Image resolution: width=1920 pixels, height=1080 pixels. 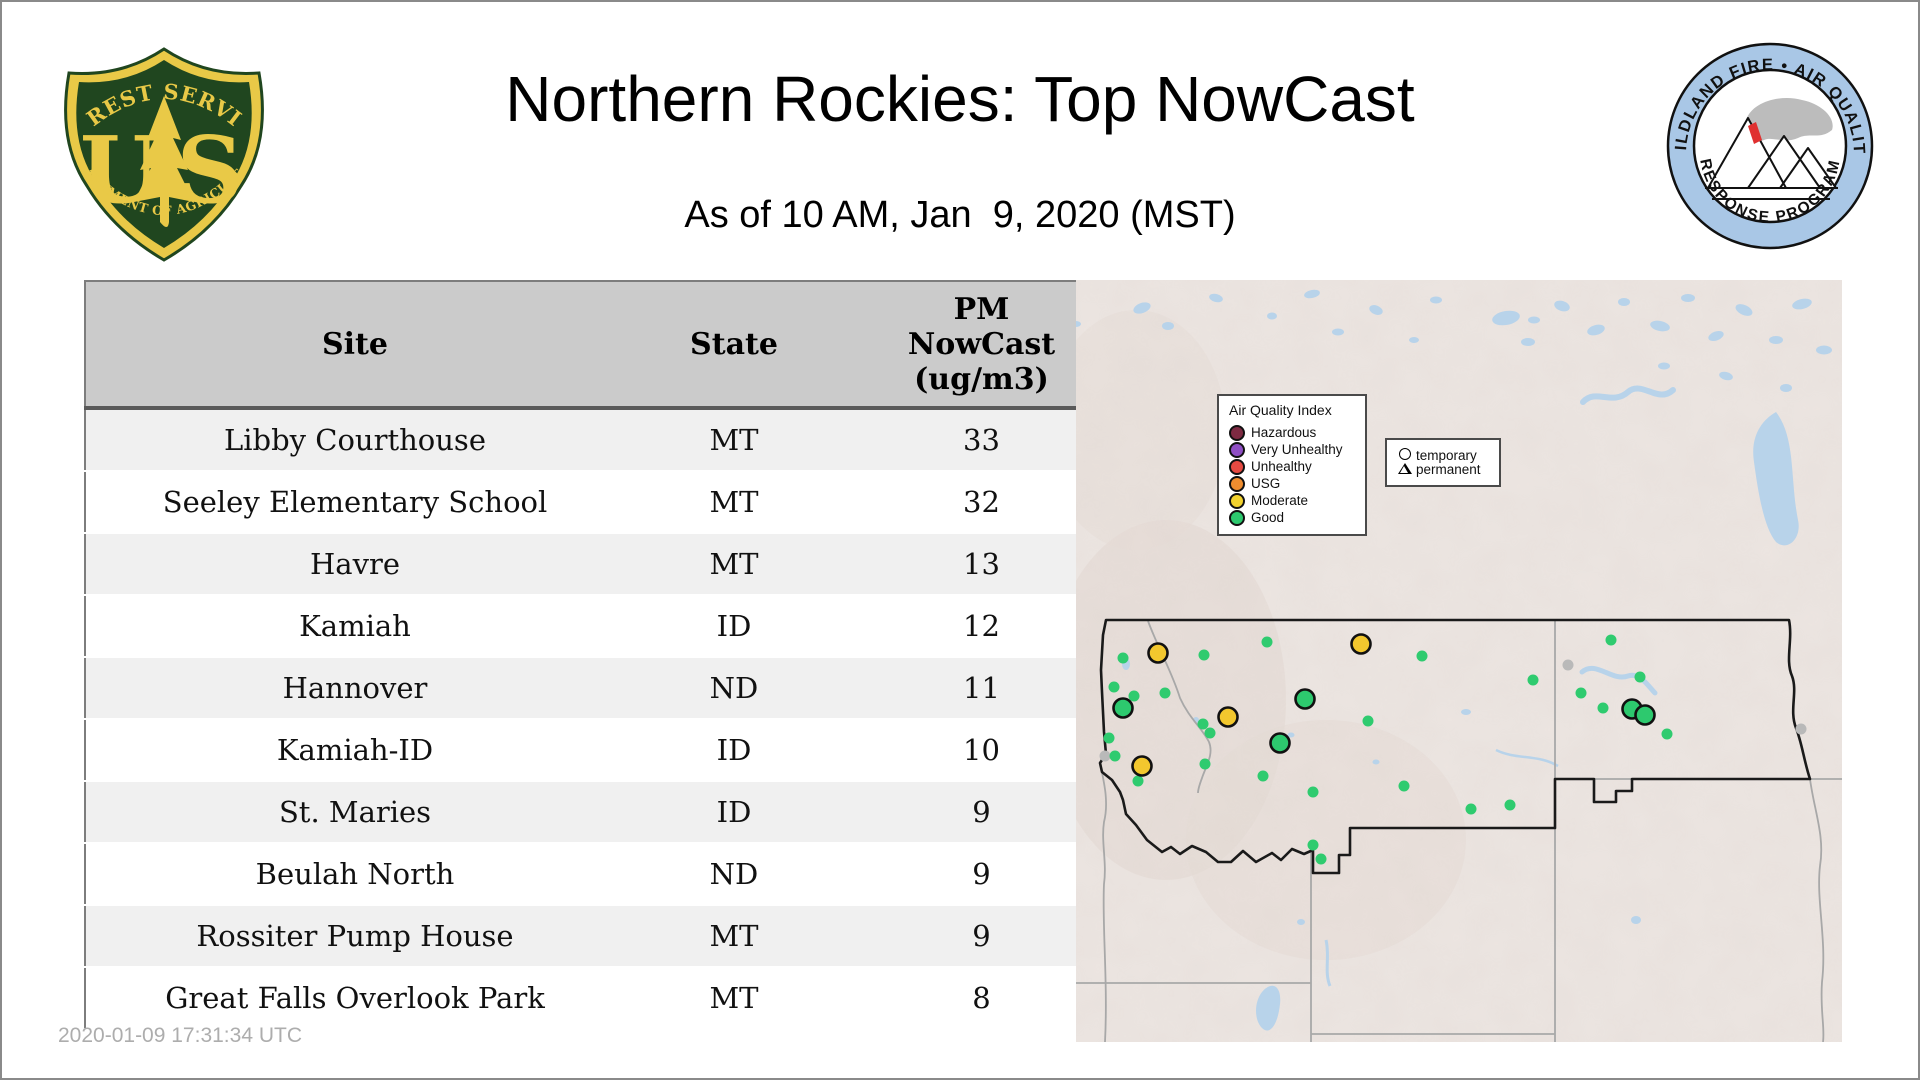 What do you see at coordinates (1404, 470) in the screenshot?
I see `permanent-triangle-icon` at bounding box center [1404, 470].